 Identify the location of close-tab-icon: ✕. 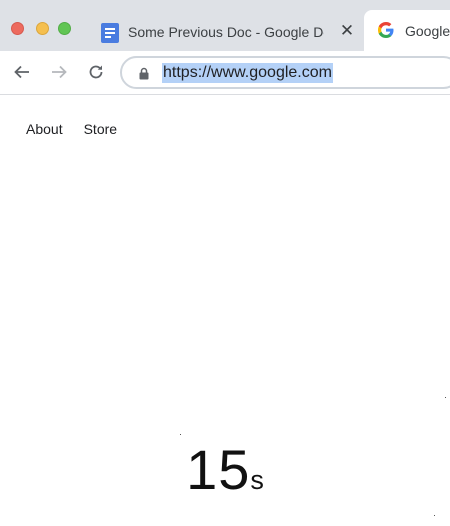
(347, 31).